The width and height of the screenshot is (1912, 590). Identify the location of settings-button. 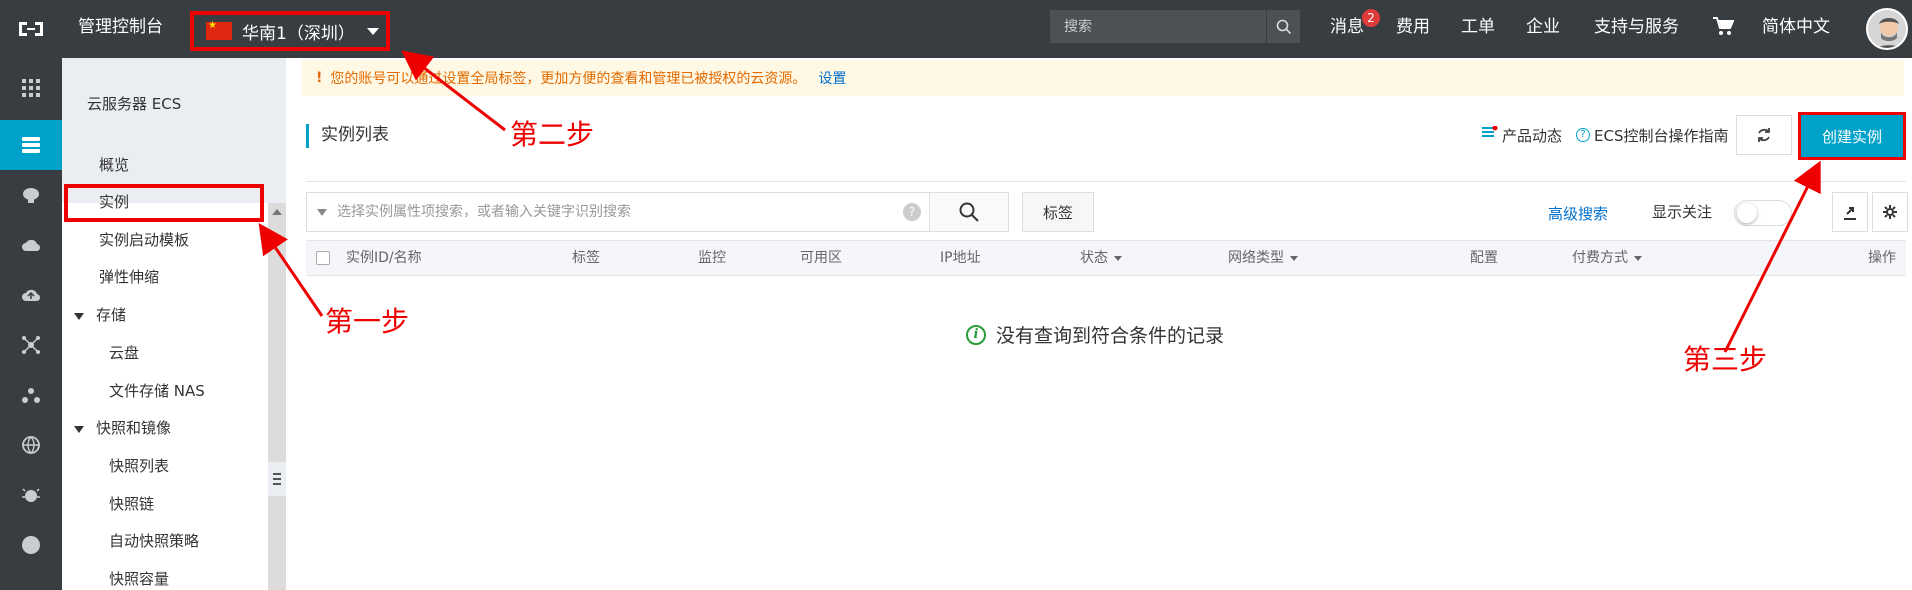
(1890, 212).